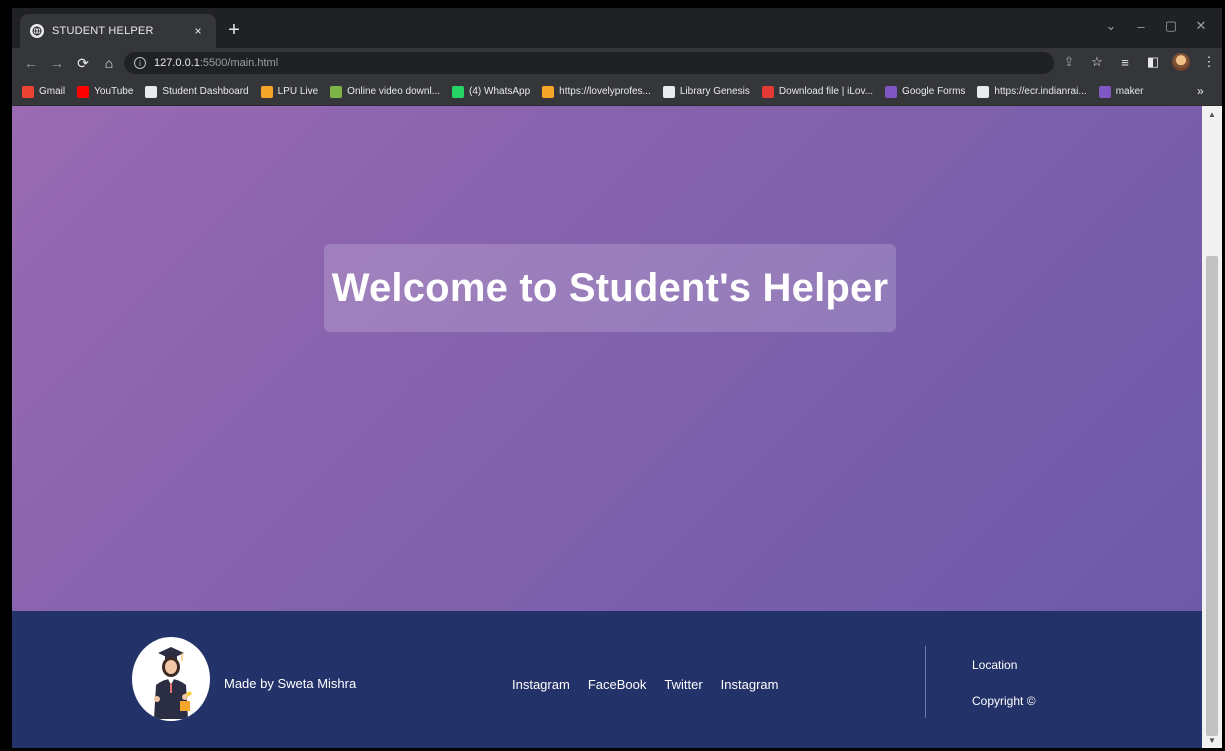 Image resolution: width=1225 pixels, height=751 pixels. What do you see at coordinates (925, 682) in the screenshot?
I see `footer-divider` at bounding box center [925, 682].